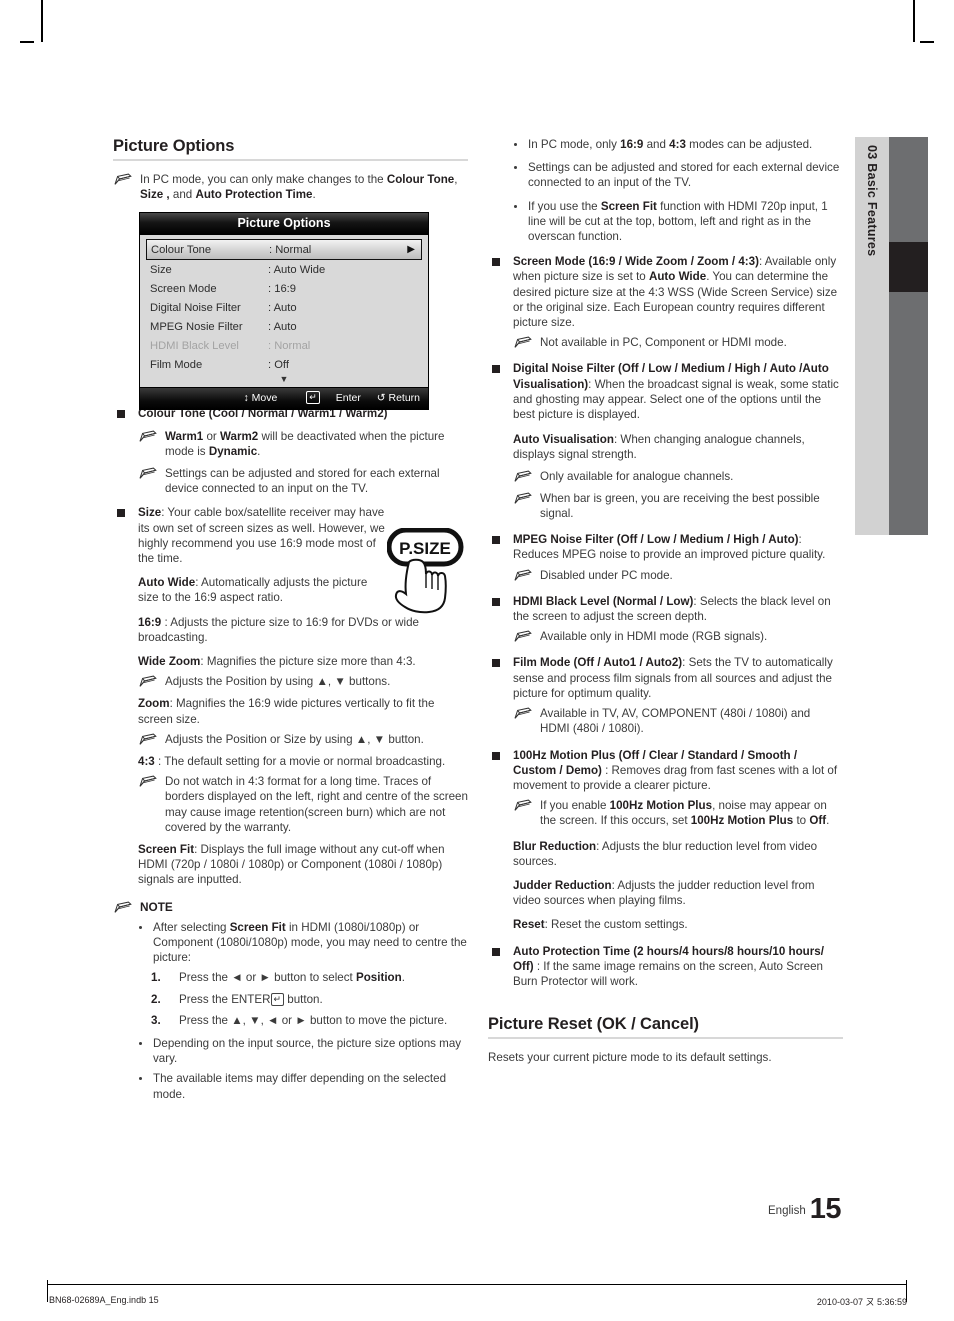 This screenshot has width=954, height=1321. Describe the element at coordinates (872, 200) in the screenshot. I see `chapter-tab-label: 03 Basic Features` at that location.